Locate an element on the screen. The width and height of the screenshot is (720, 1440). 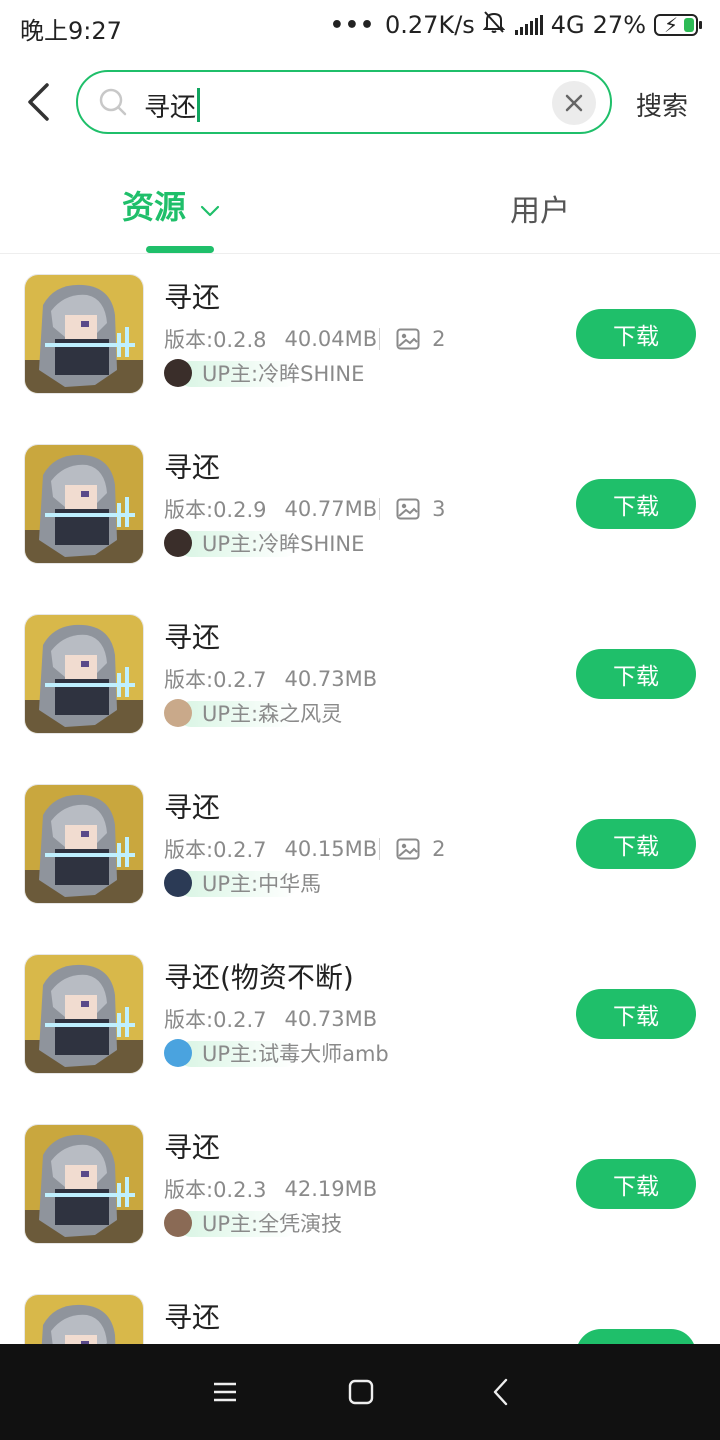
result-size: 40.04MB is located at coordinates (331, 339).